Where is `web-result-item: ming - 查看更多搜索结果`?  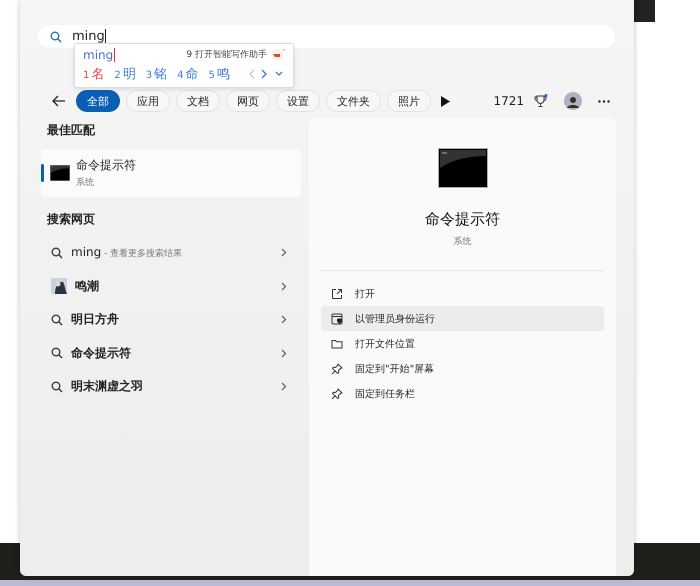 web-result-item: ming - 查看更多搜索结果 is located at coordinates (171, 253).